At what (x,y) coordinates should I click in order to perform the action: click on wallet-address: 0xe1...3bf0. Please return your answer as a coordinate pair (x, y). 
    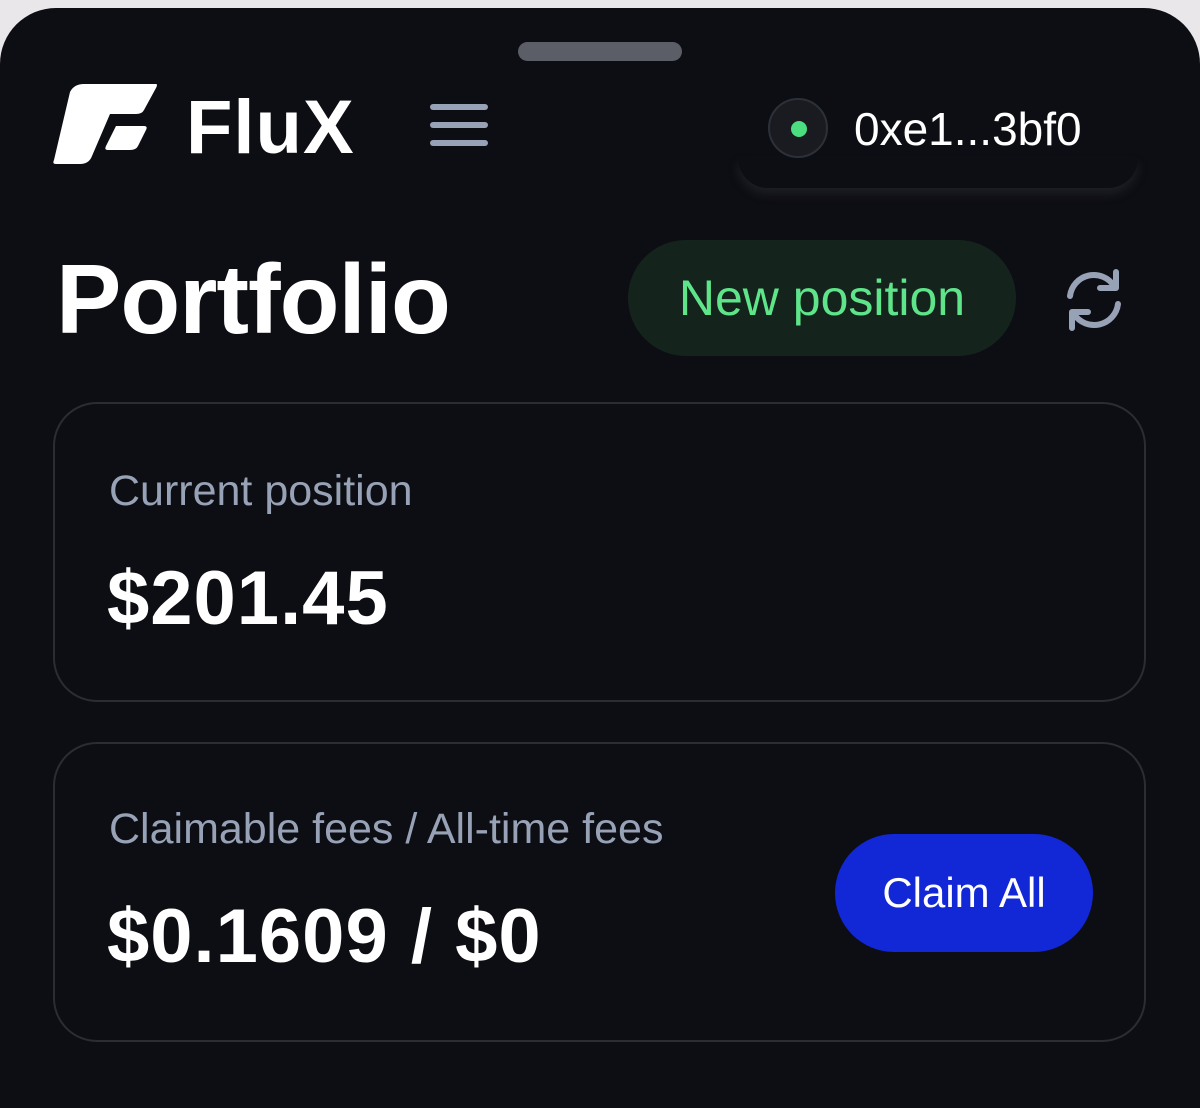
    Looking at the image, I should click on (968, 129).